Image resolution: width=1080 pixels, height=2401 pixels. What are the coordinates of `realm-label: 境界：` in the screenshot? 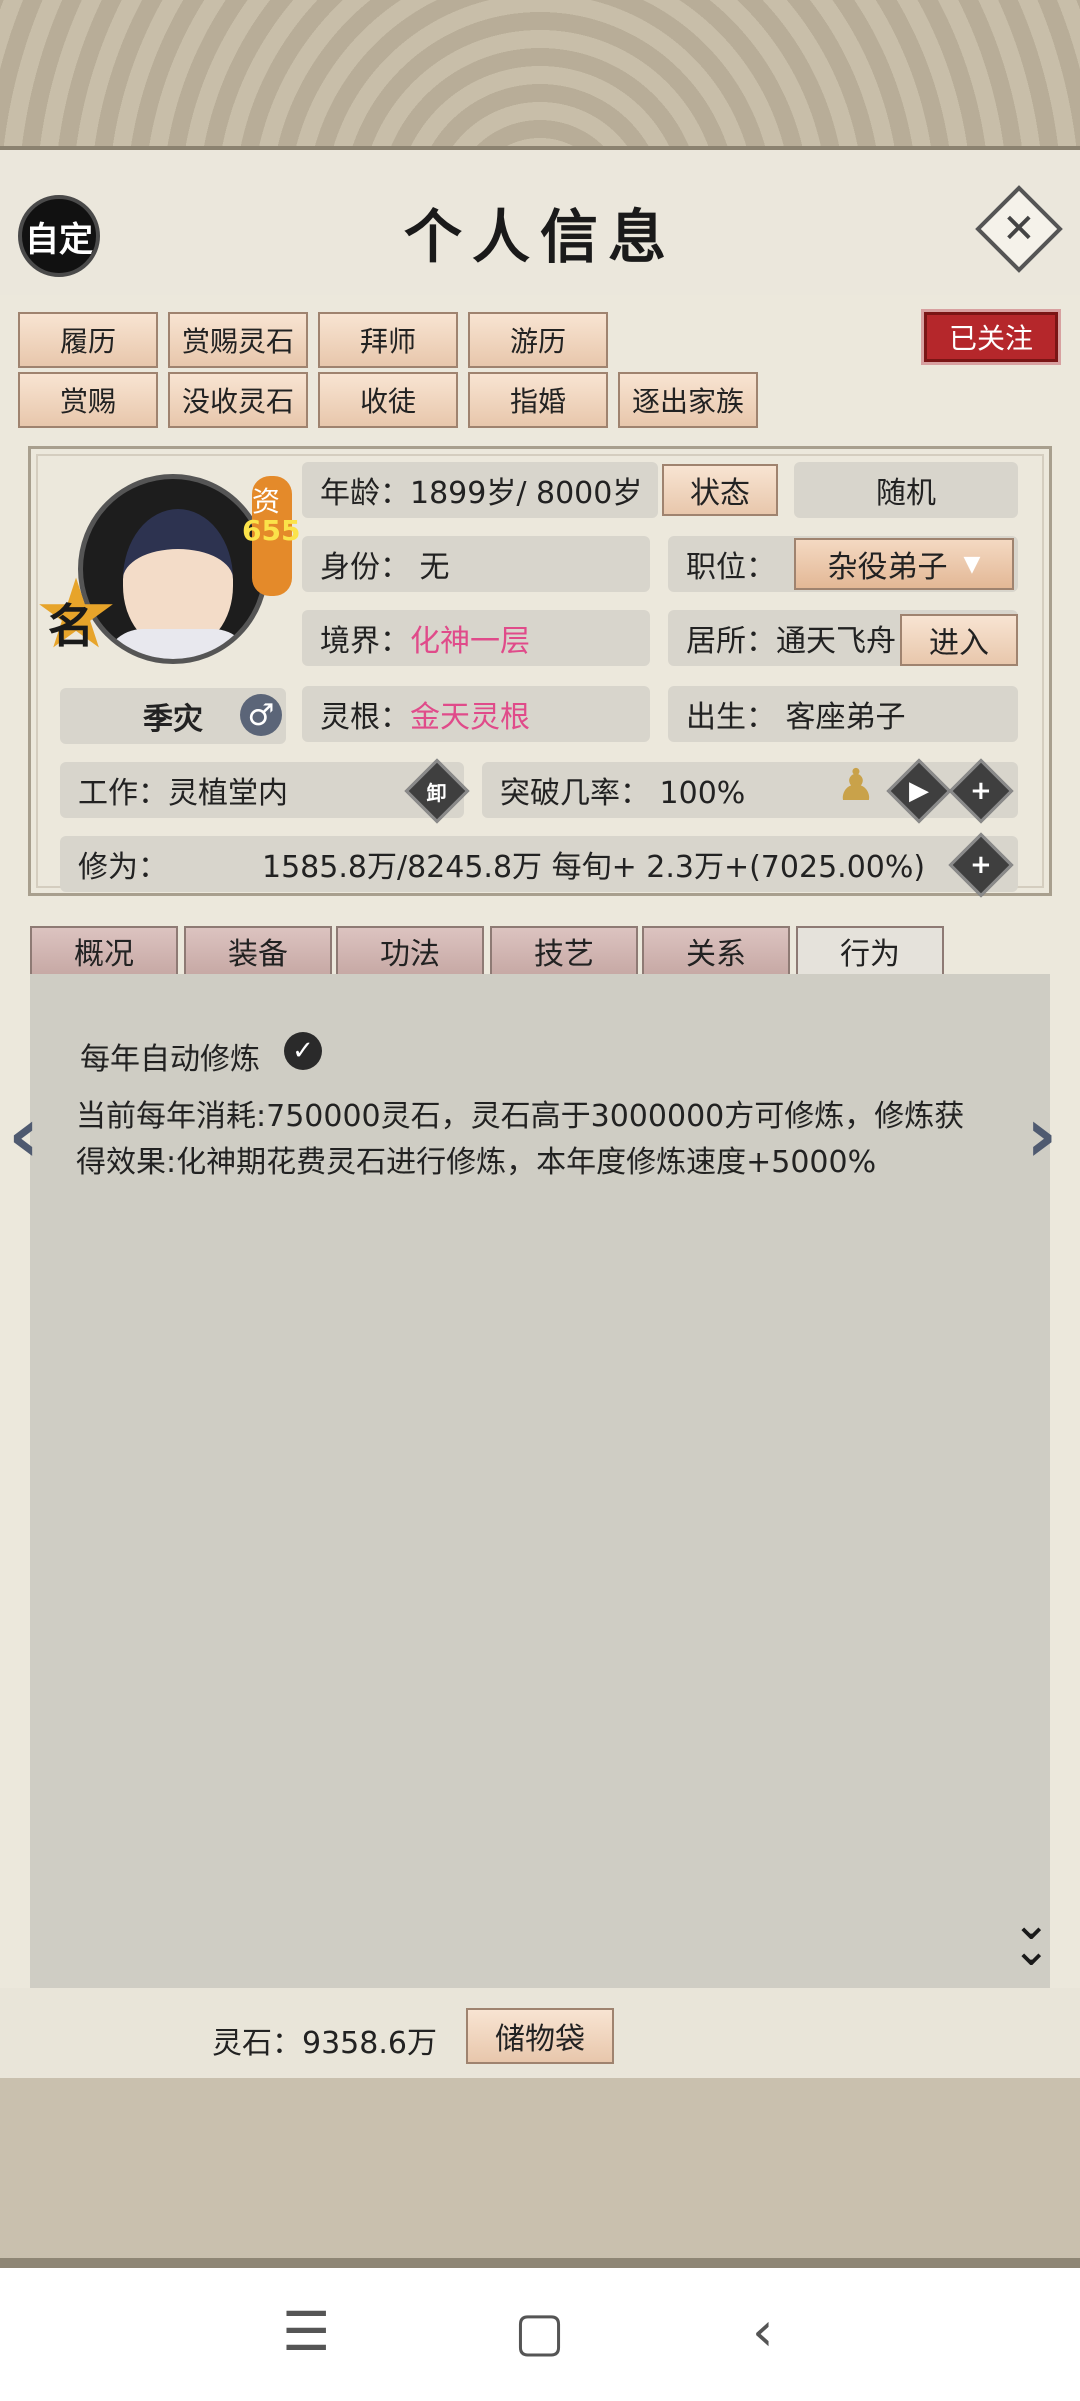 It's located at (365, 641).